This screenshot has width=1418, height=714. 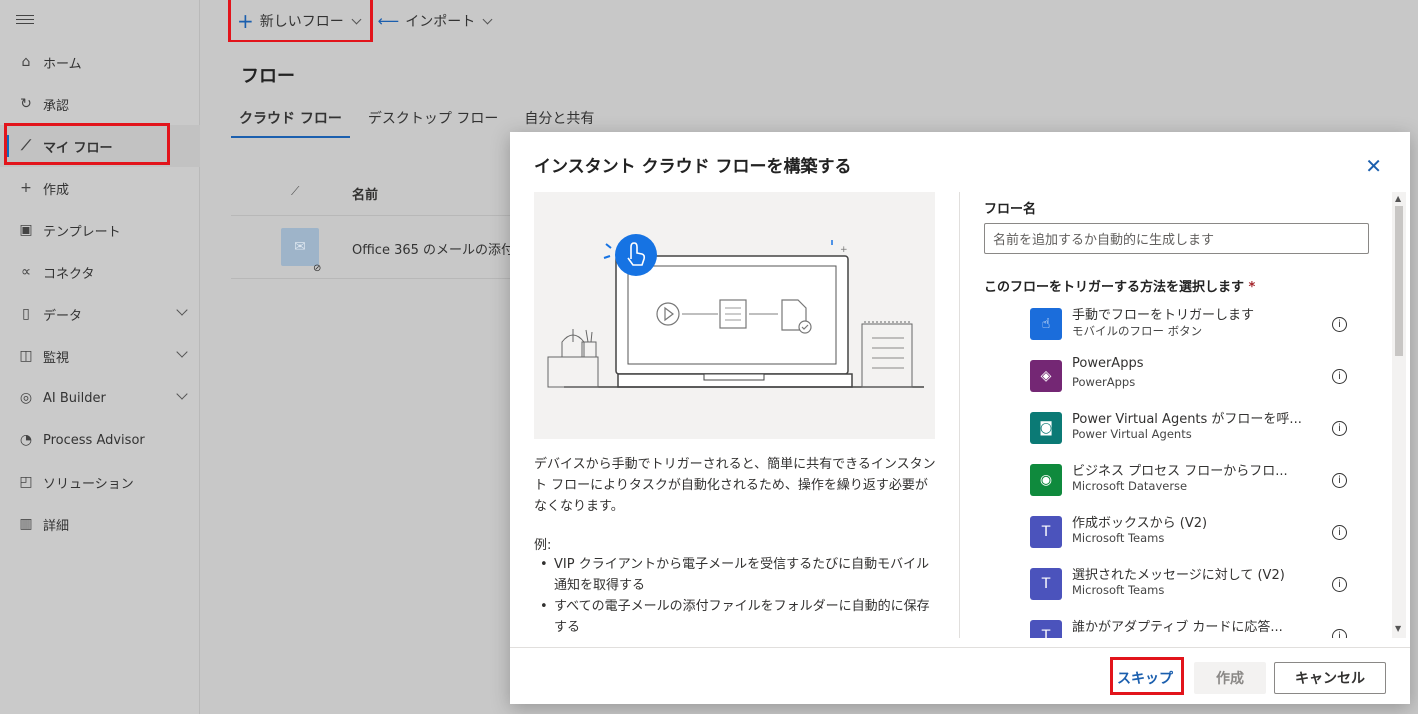 I want to click on trigger-subtitle: Power Virtual Agents, so click(x=1132, y=434).